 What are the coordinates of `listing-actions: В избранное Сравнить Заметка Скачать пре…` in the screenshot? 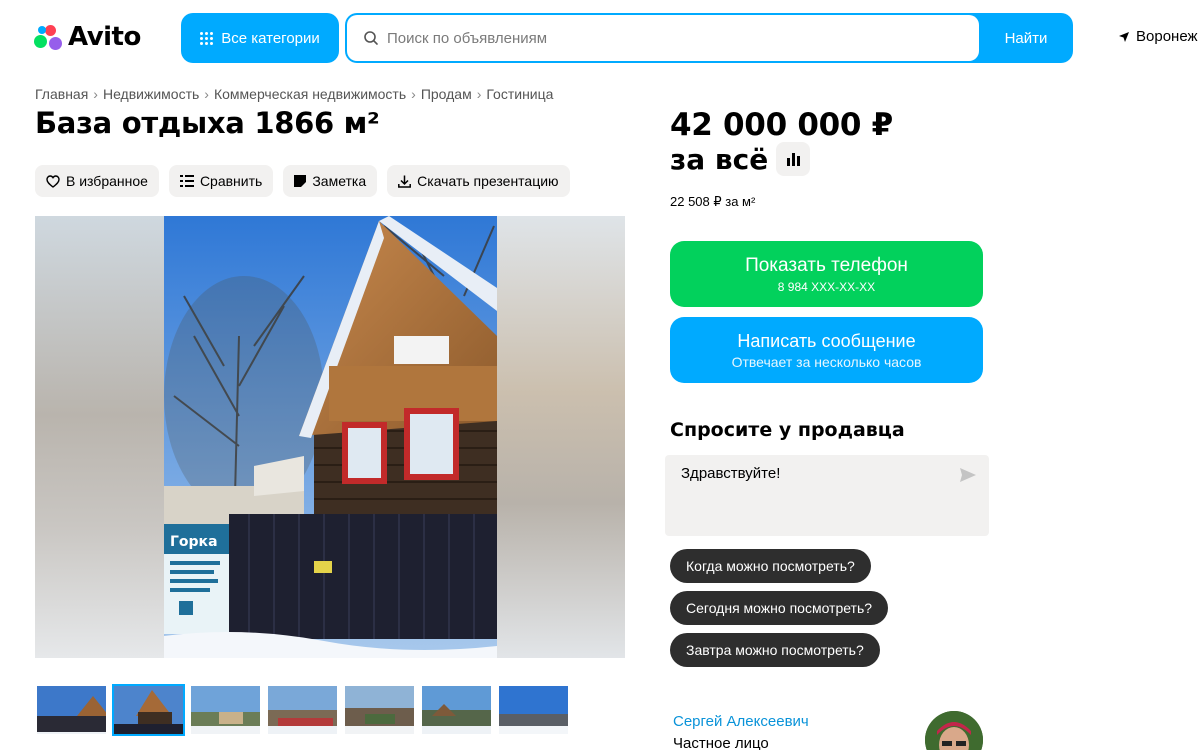 It's located at (302, 181).